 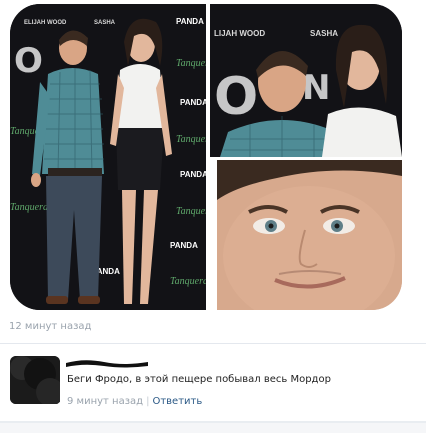 I want to click on avatar-image, so click(x=37, y=381).